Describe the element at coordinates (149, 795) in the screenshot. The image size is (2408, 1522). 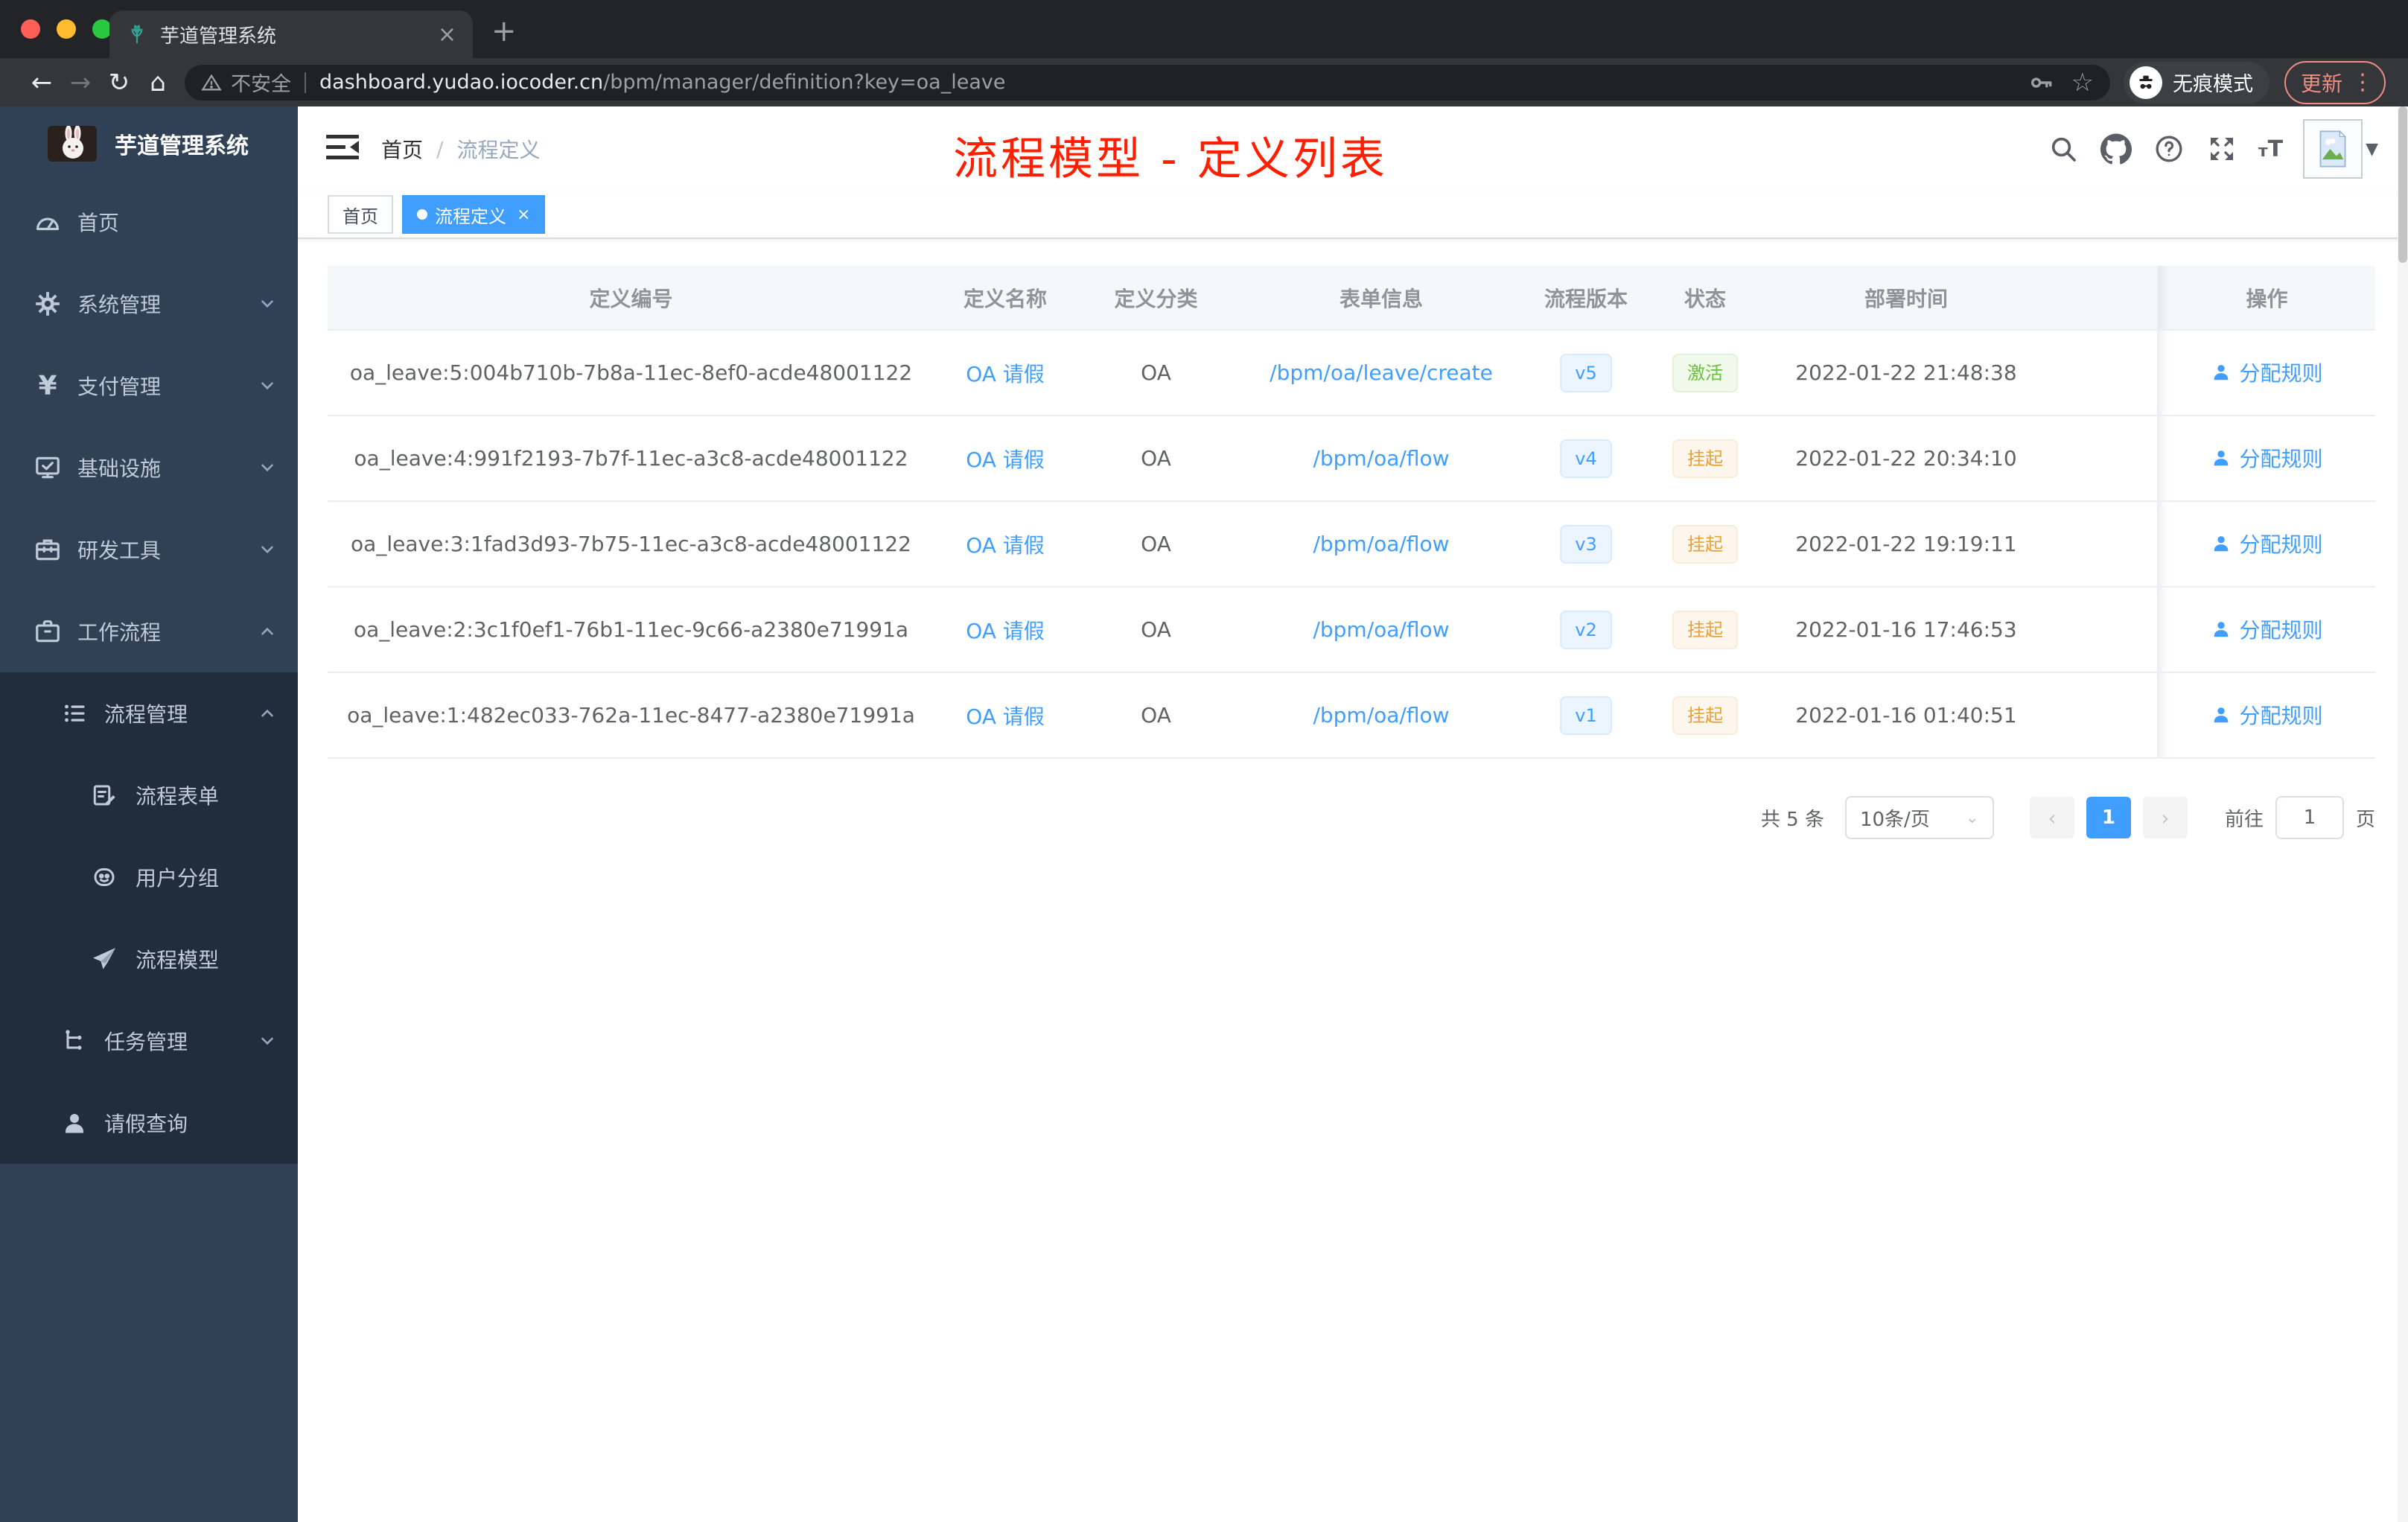
I see `sidebar-item-process-form: 流程表单` at that location.